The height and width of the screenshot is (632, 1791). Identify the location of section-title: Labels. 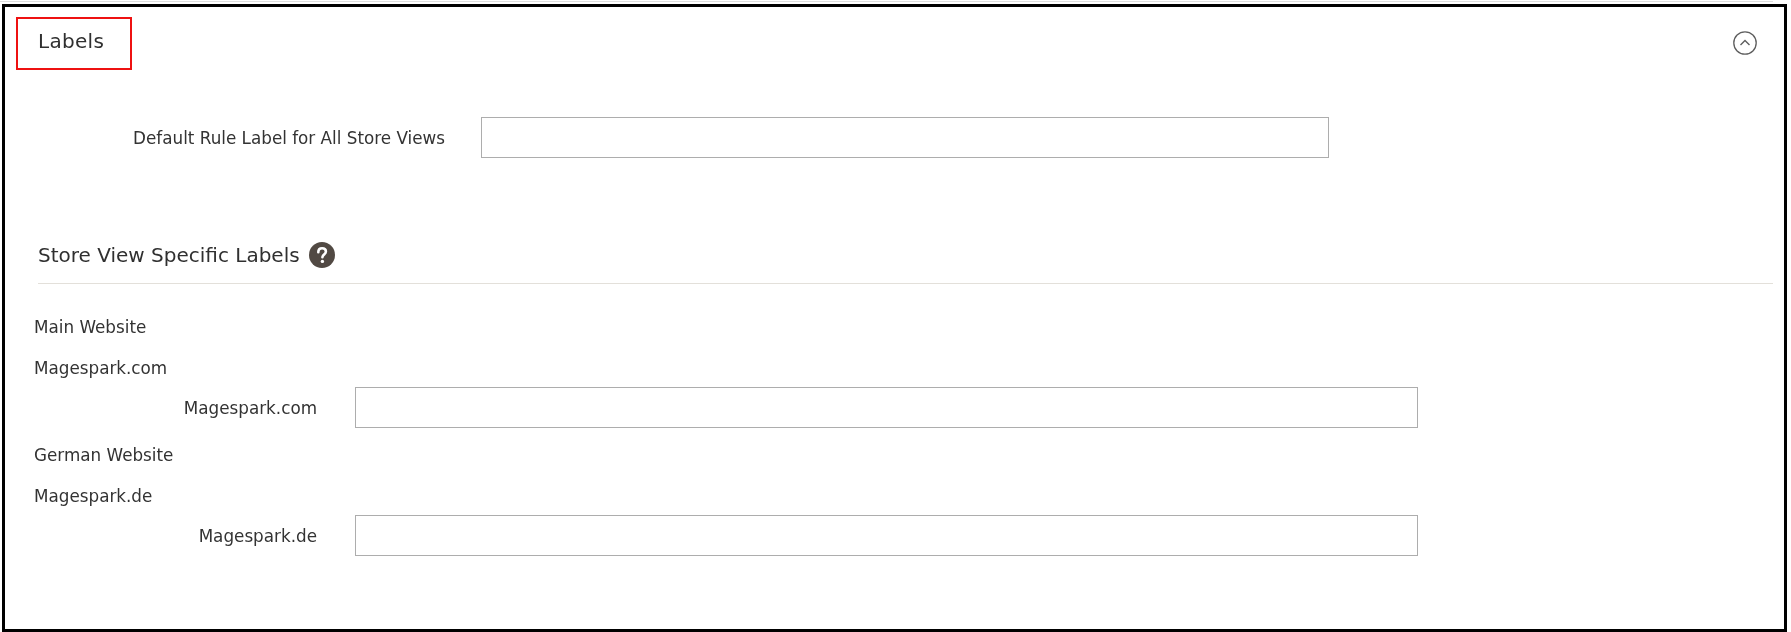
(71, 40).